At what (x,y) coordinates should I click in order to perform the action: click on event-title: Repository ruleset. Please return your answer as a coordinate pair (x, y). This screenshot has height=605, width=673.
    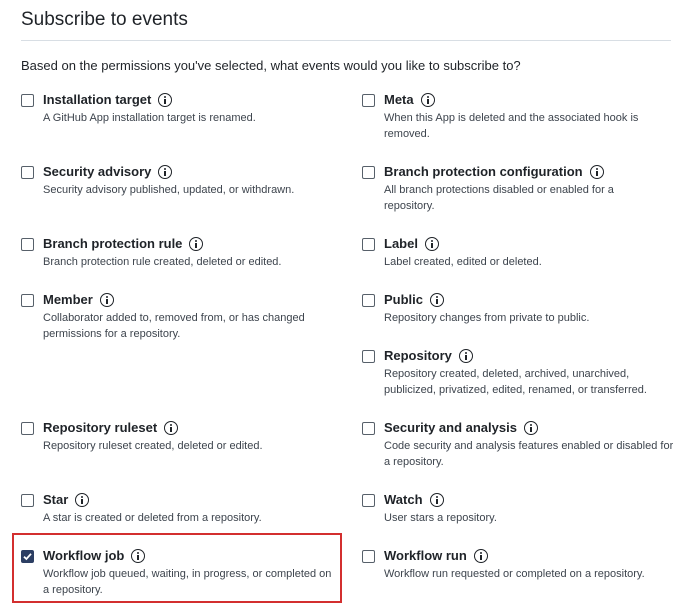
    Looking at the image, I should click on (100, 427).